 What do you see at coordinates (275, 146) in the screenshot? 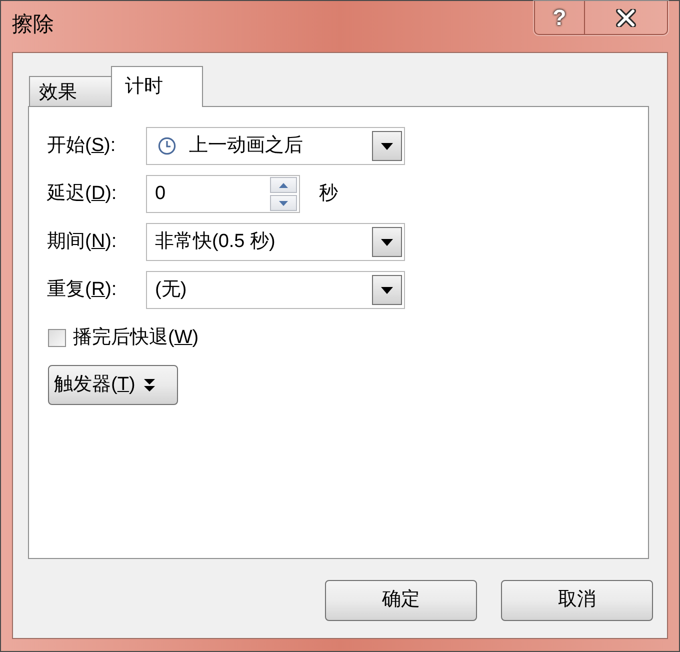
I see `dropdown: 上一动画之后` at bounding box center [275, 146].